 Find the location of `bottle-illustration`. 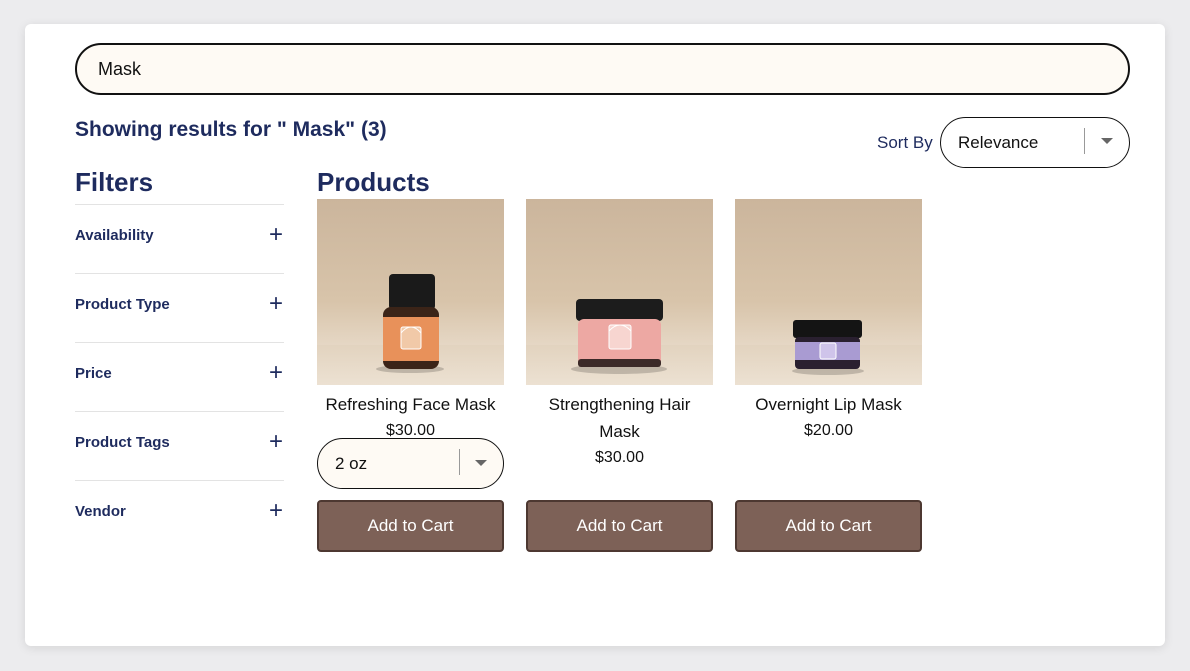

bottle-illustration is located at coordinates (410, 323).